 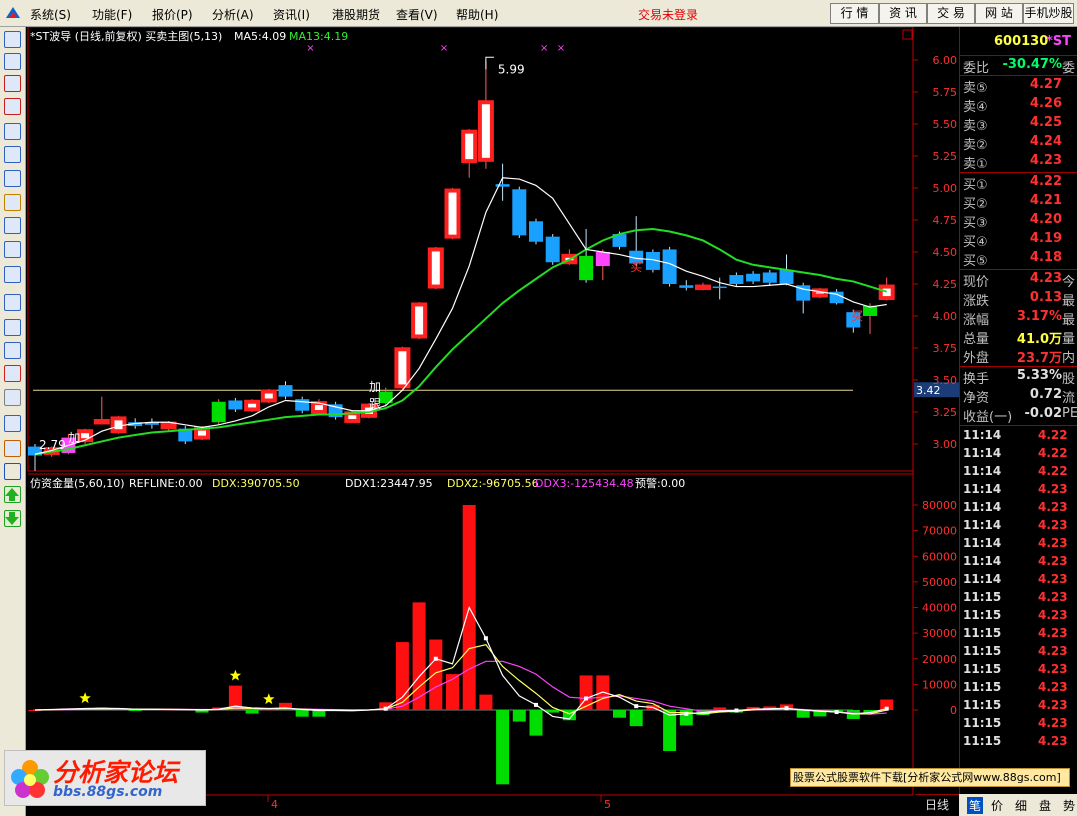 I want to click on signal-buy-2: 买, so click(x=857, y=316).